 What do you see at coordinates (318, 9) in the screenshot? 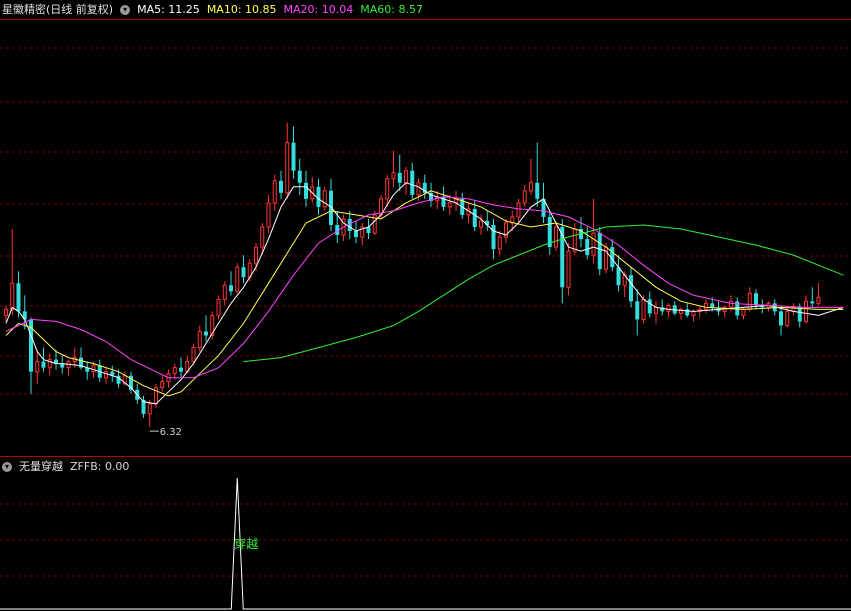
I see `ma20-label: MA20: 10.04` at bounding box center [318, 9].